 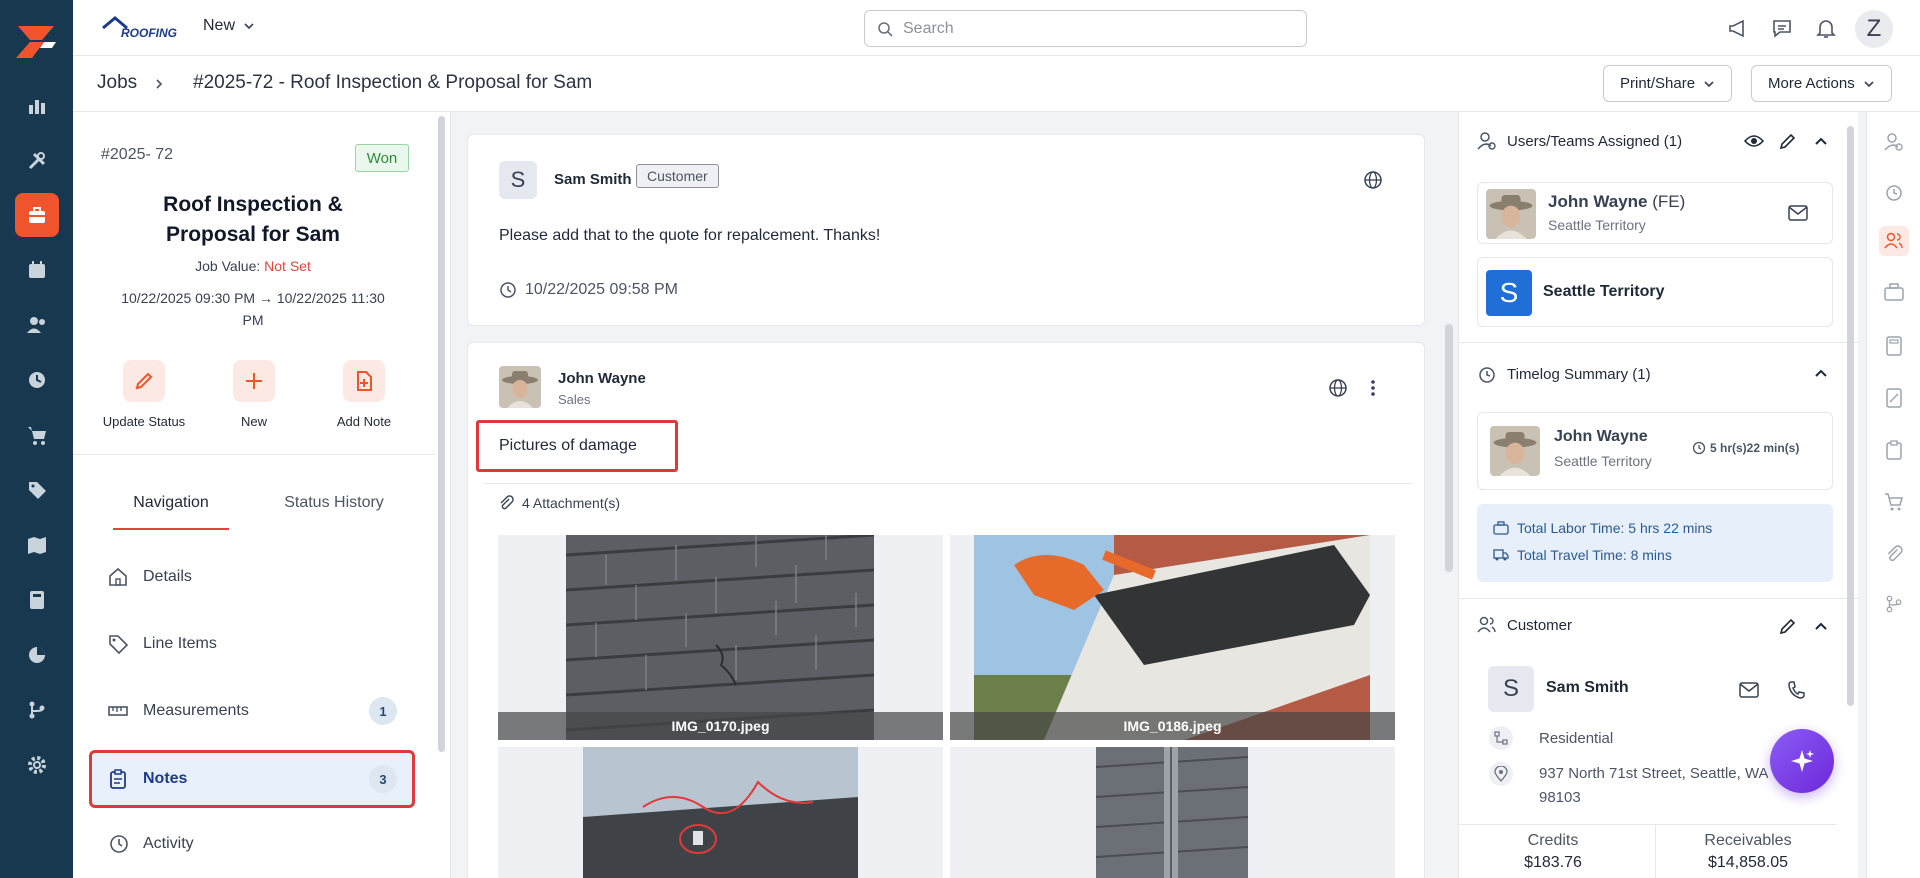 I want to click on breadcrumb-jobs-link: Jobs, so click(x=117, y=83).